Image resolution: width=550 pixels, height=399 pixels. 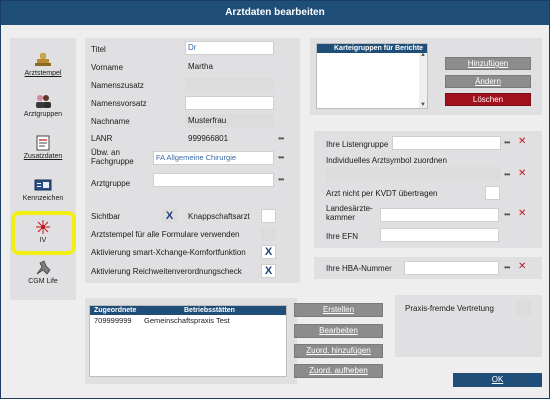 What do you see at coordinates (423, 55) in the screenshot?
I see `scroll-up-icon: ▲` at bounding box center [423, 55].